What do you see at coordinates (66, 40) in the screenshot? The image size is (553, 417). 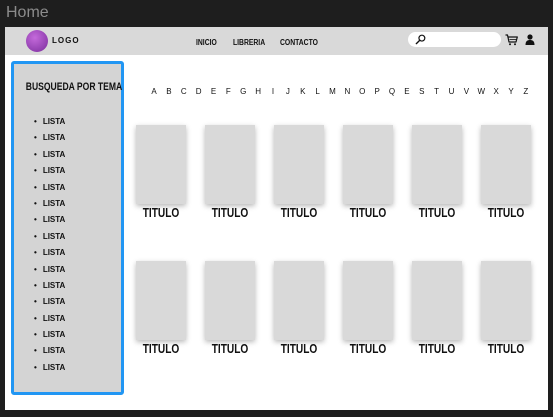 I see `logo-text: LOGO` at bounding box center [66, 40].